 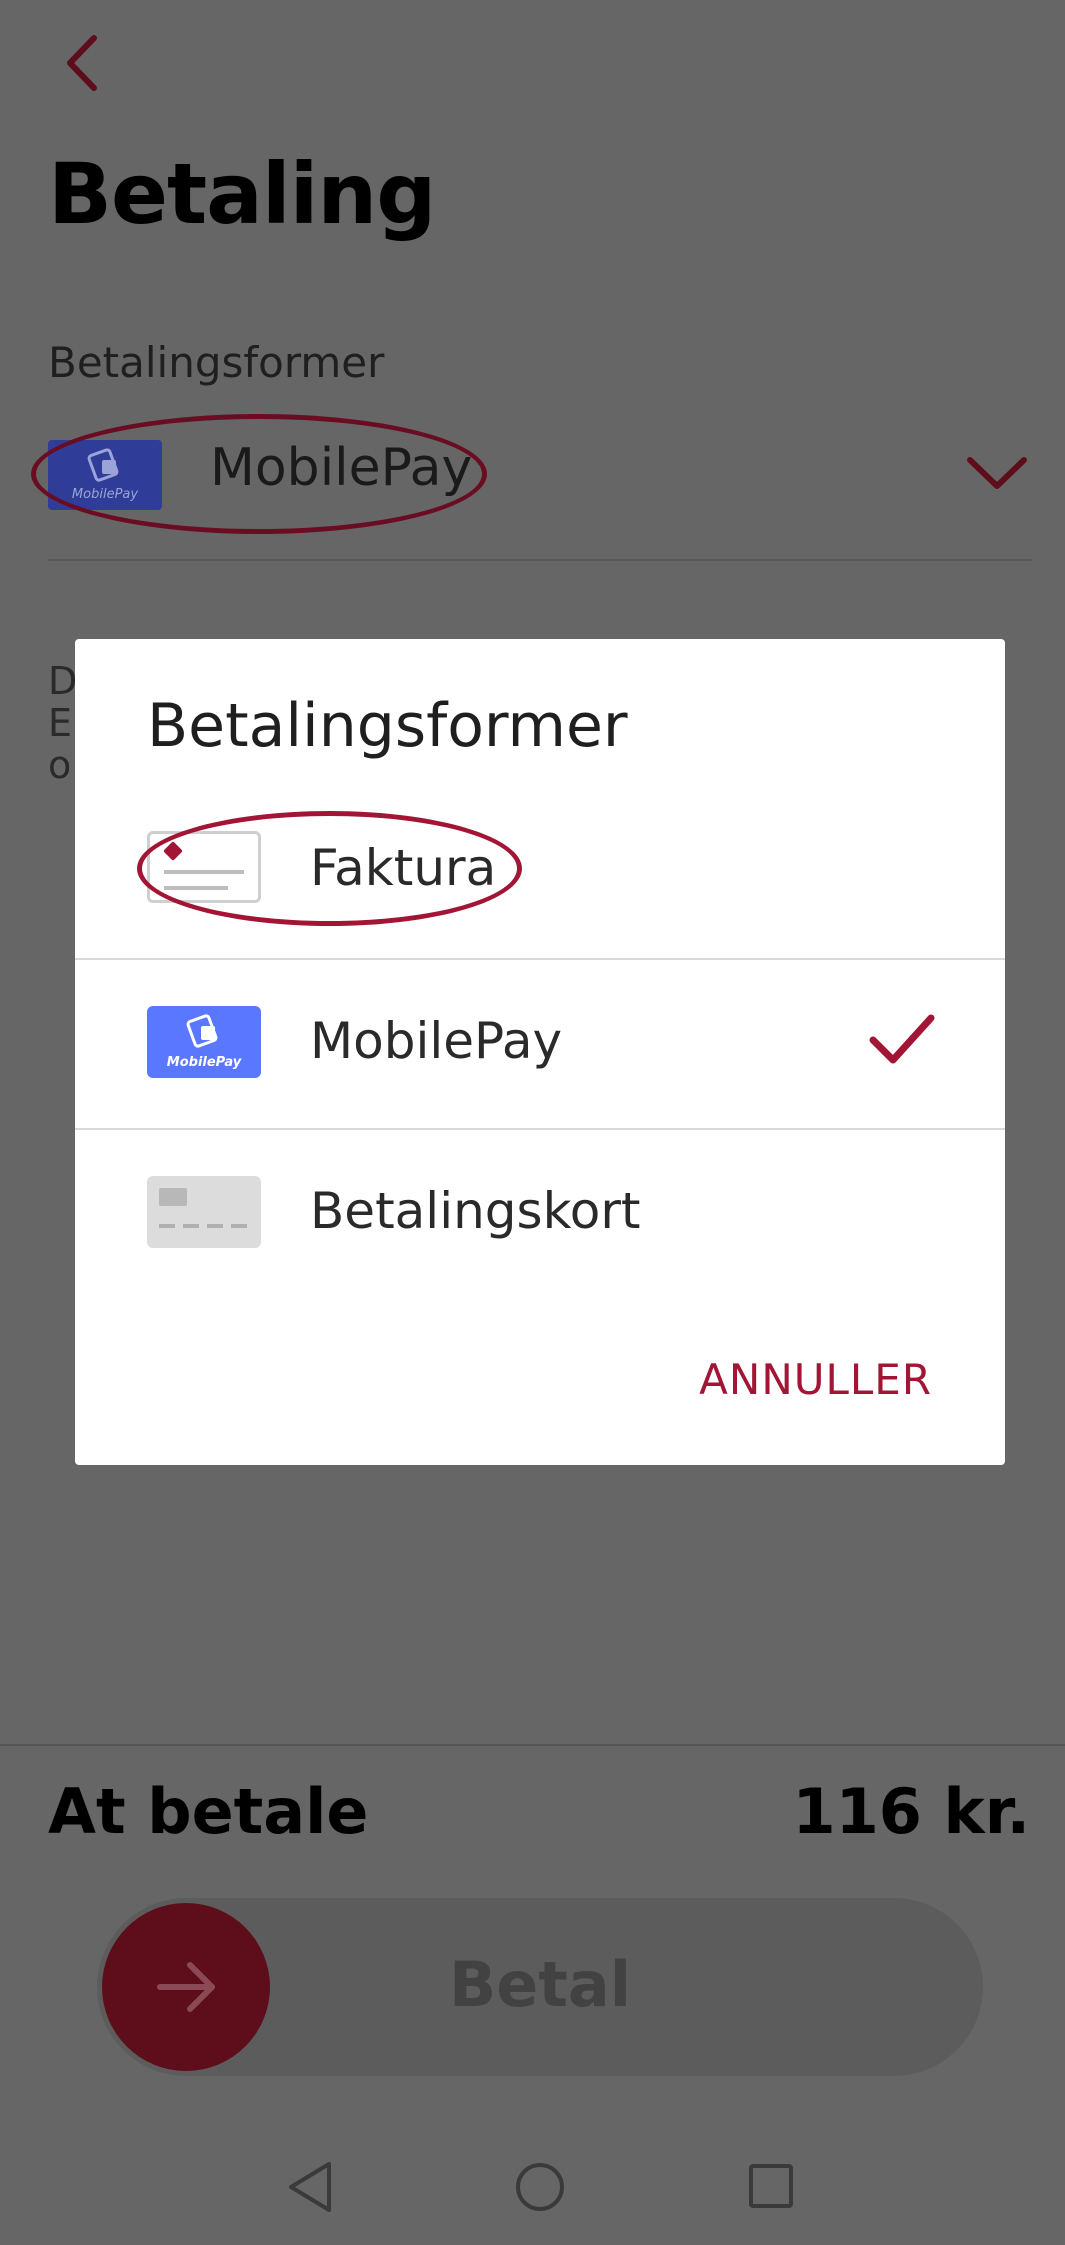 I want to click on back-icon, so click(x=83, y=63).